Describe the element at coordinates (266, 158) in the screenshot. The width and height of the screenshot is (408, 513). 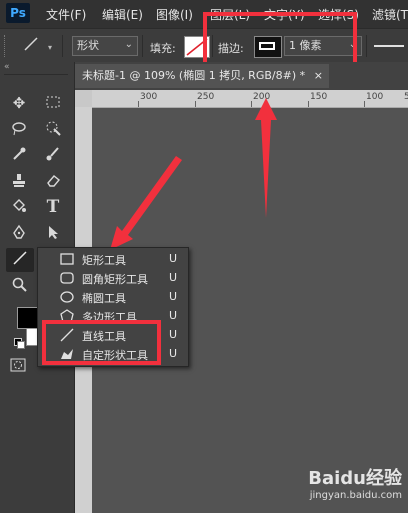
I see `arrow-up-annotation` at that location.